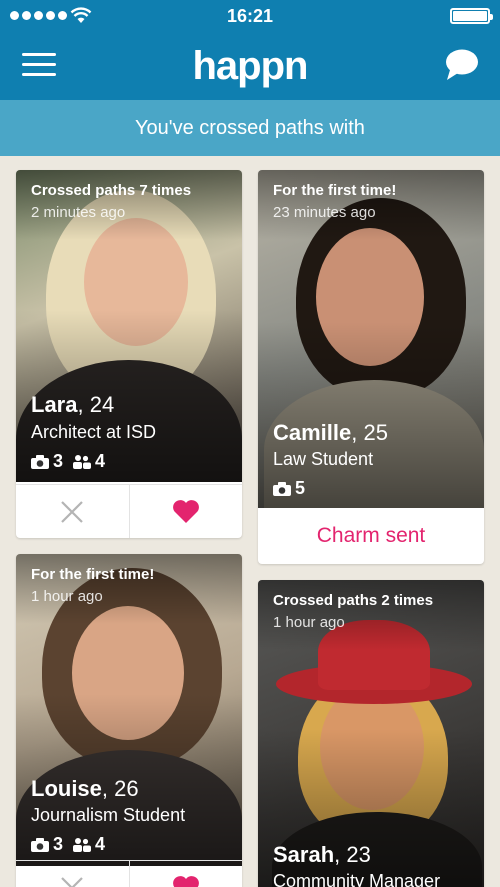  What do you see at coordinates (85, 788) in the screenshot?
I see `profile-name-age: Louise, 26` at bounding box center [85, 788].